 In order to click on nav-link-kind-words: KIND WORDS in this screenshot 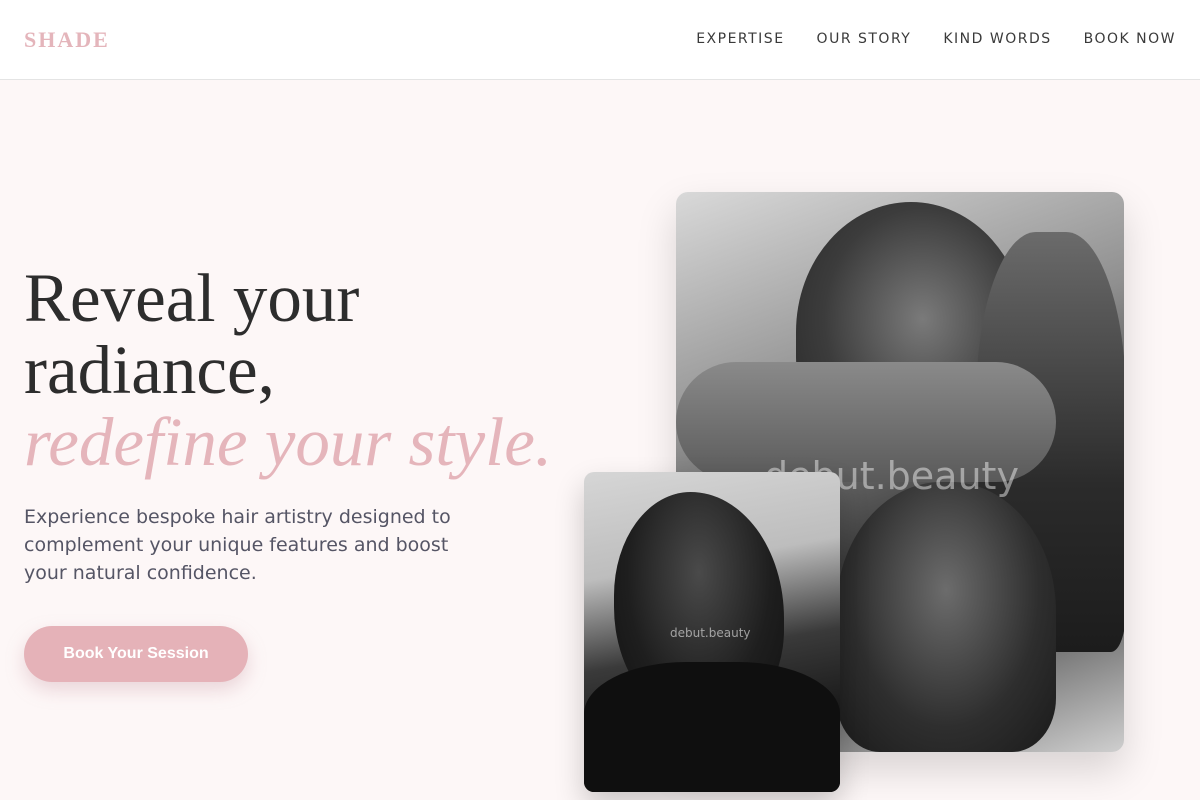, I will do `click(997, 39)`.